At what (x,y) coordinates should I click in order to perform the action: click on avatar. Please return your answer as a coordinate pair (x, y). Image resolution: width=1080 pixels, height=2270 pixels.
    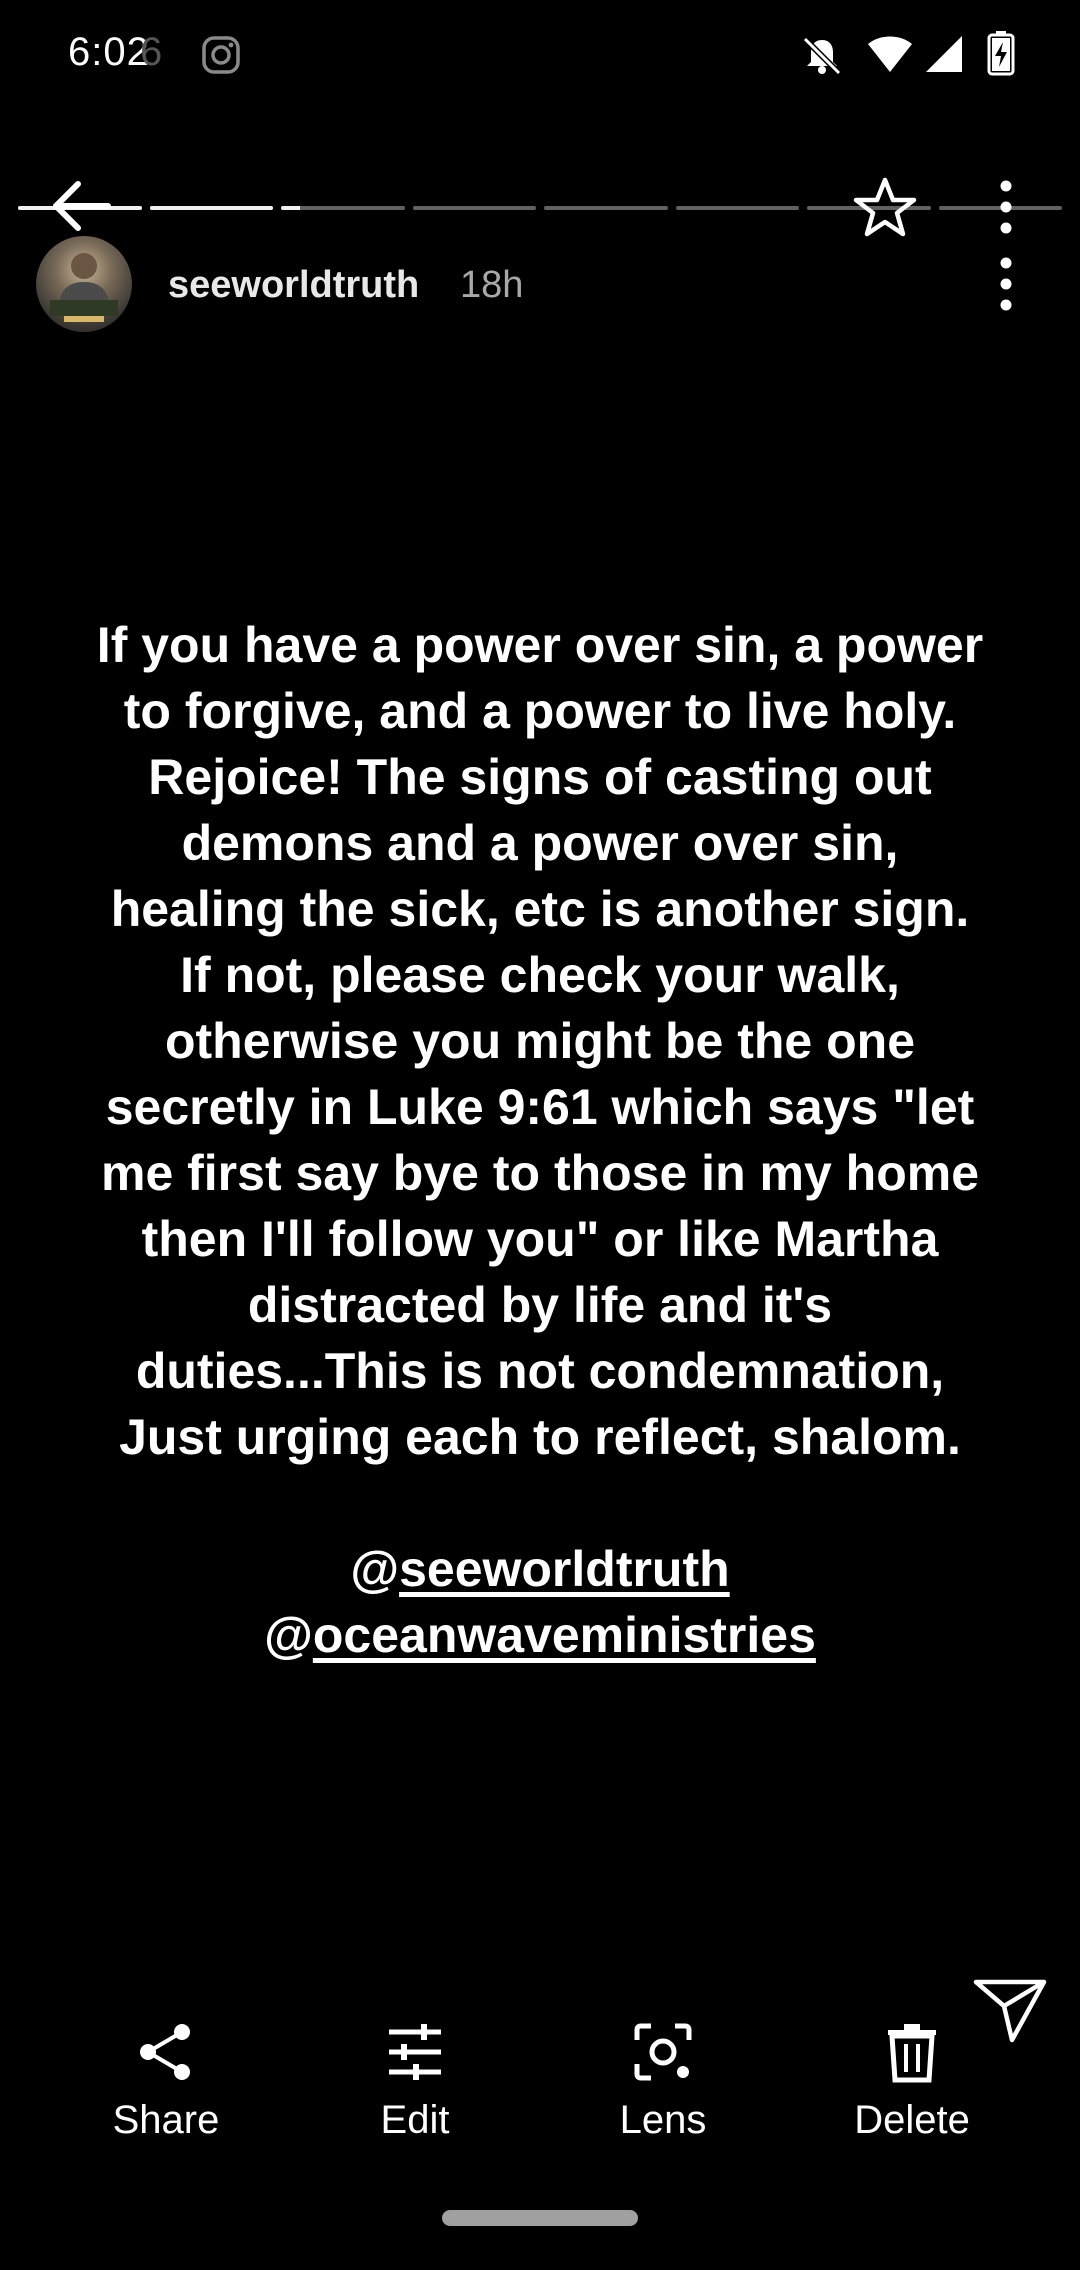
    Looking at the image, I should click on (84, 284).